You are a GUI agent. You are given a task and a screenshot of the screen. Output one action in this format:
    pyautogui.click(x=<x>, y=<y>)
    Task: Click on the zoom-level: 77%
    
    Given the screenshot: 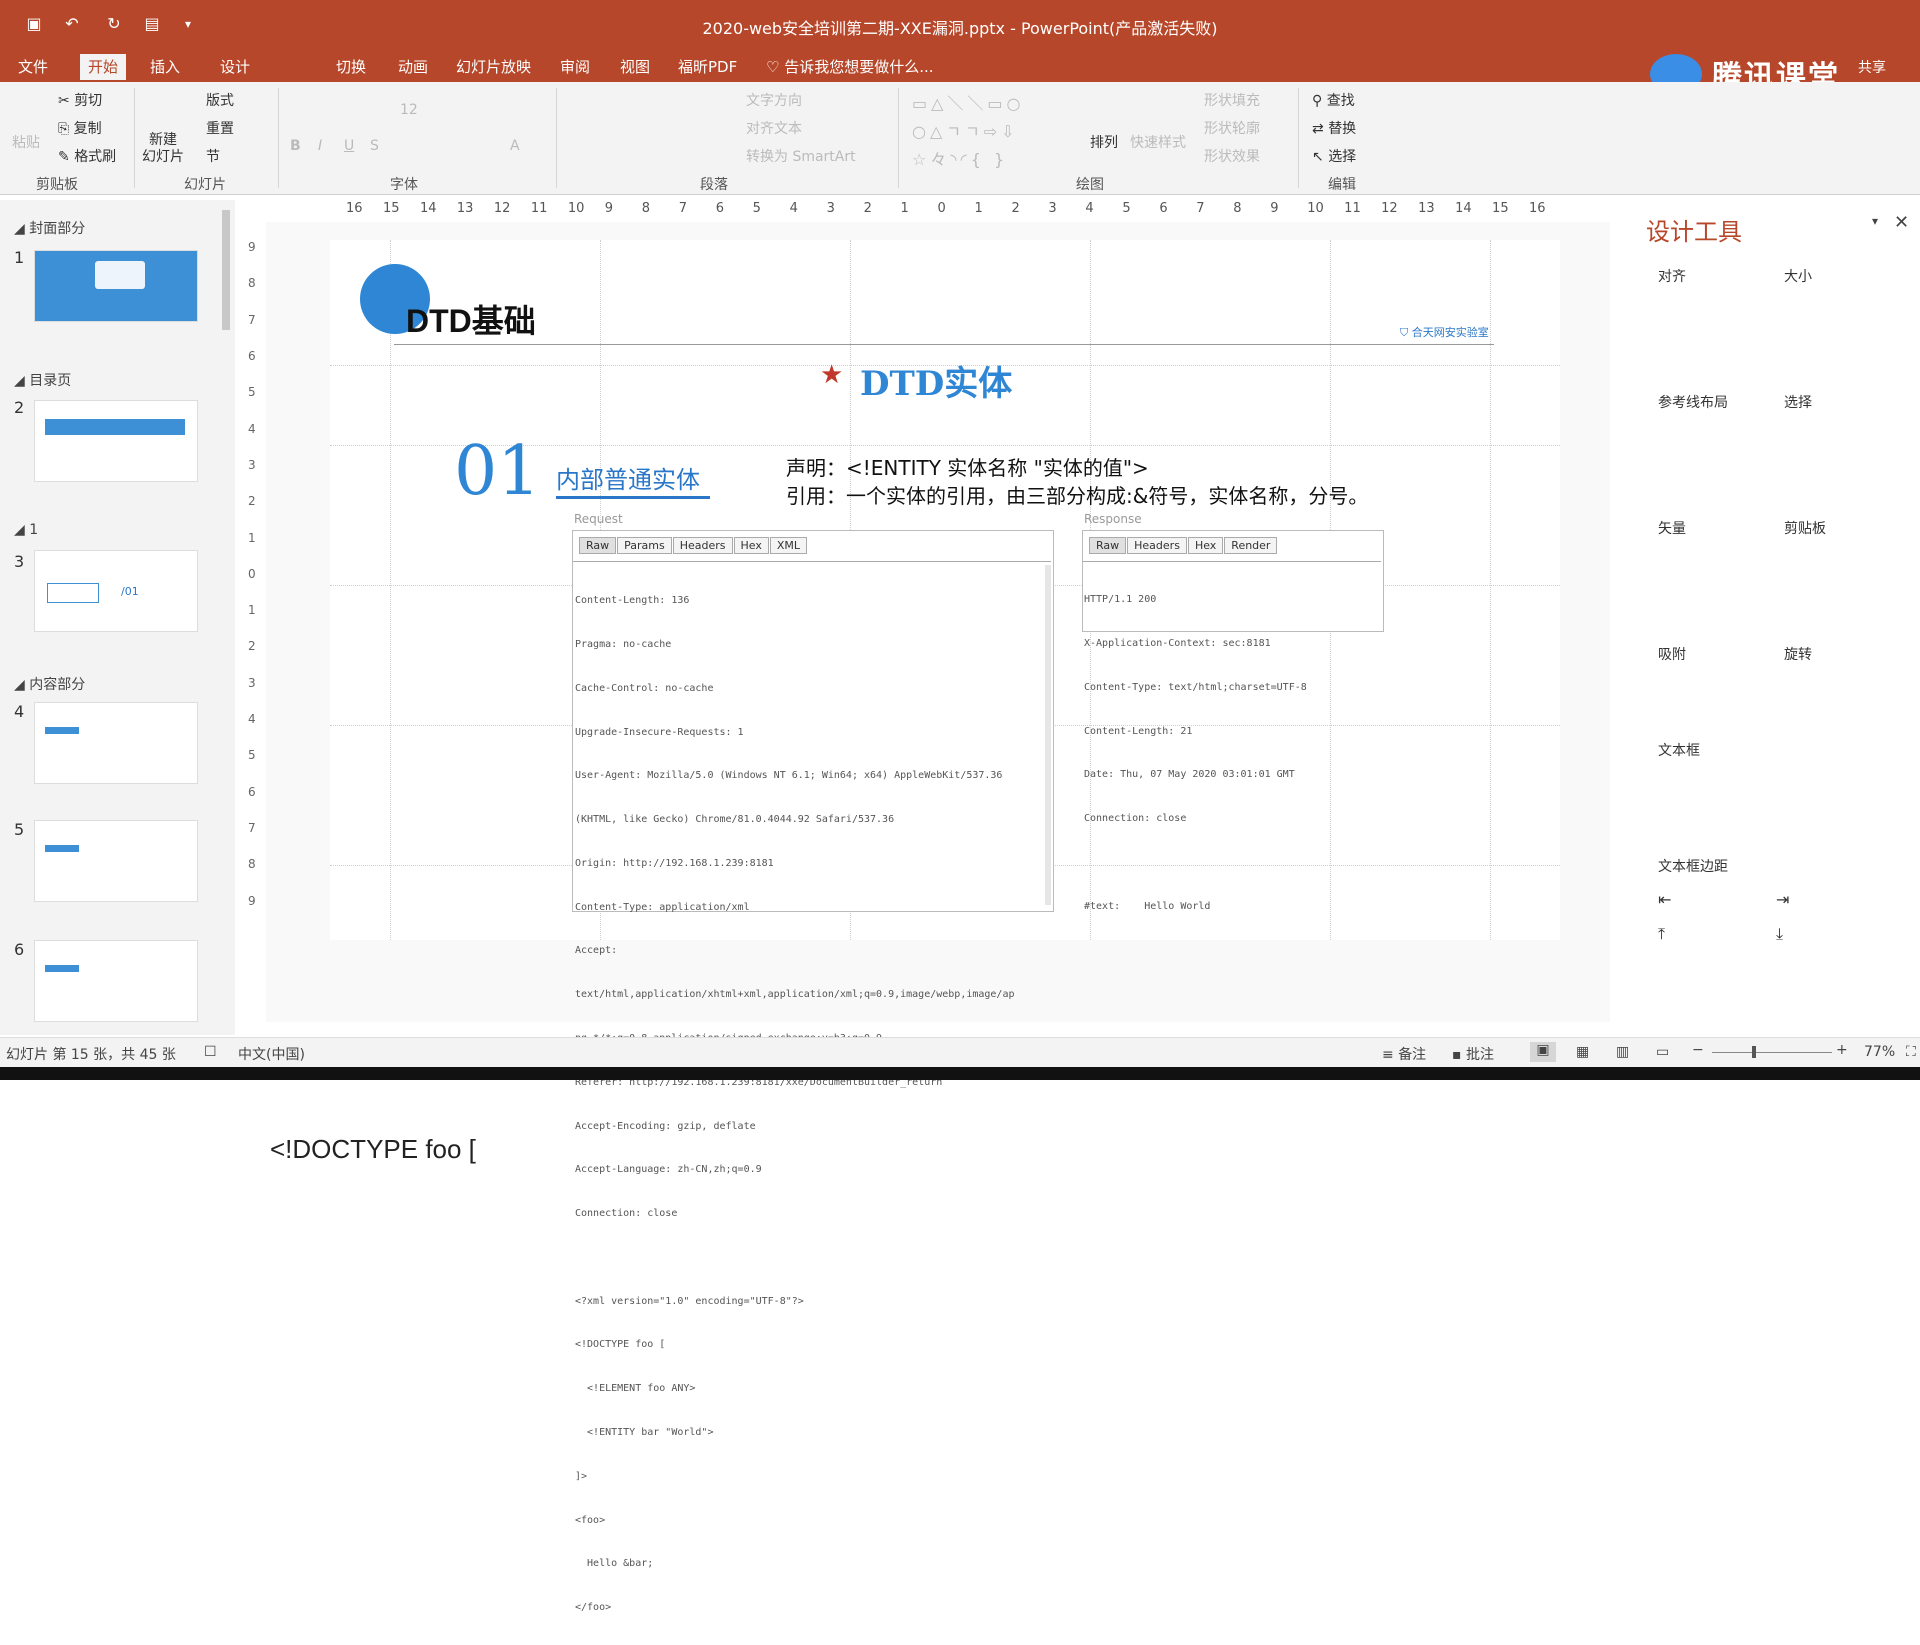 What is the action you would take?
    pyautogui.click(x=1879, y=1052)
    